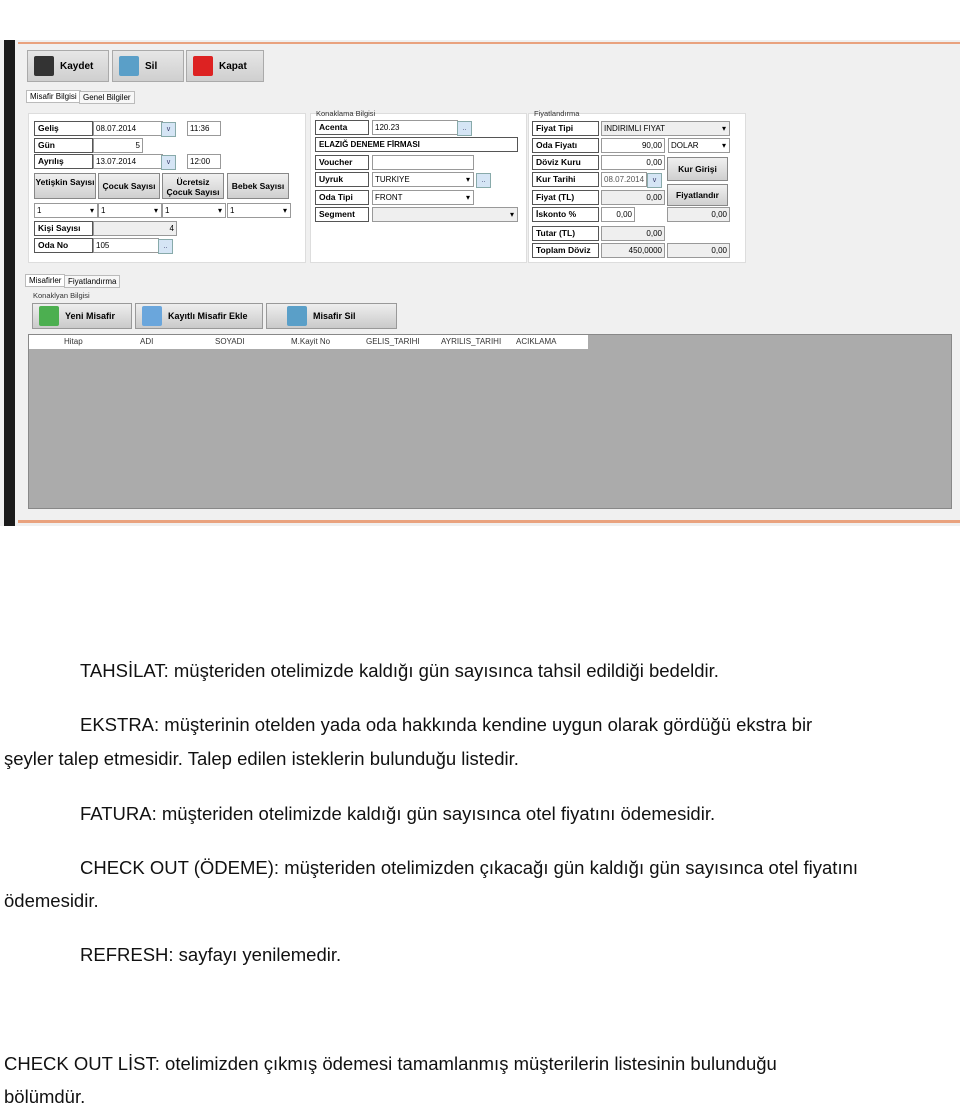  I want to click on uyruk-lookup-button: .., so click(483, 180).